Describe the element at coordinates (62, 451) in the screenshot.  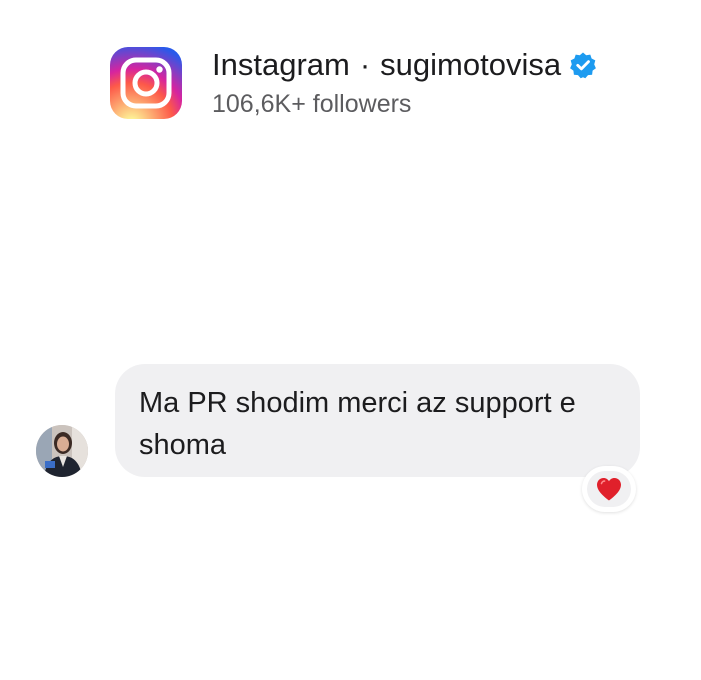
I see `sender-avatar` at that location.